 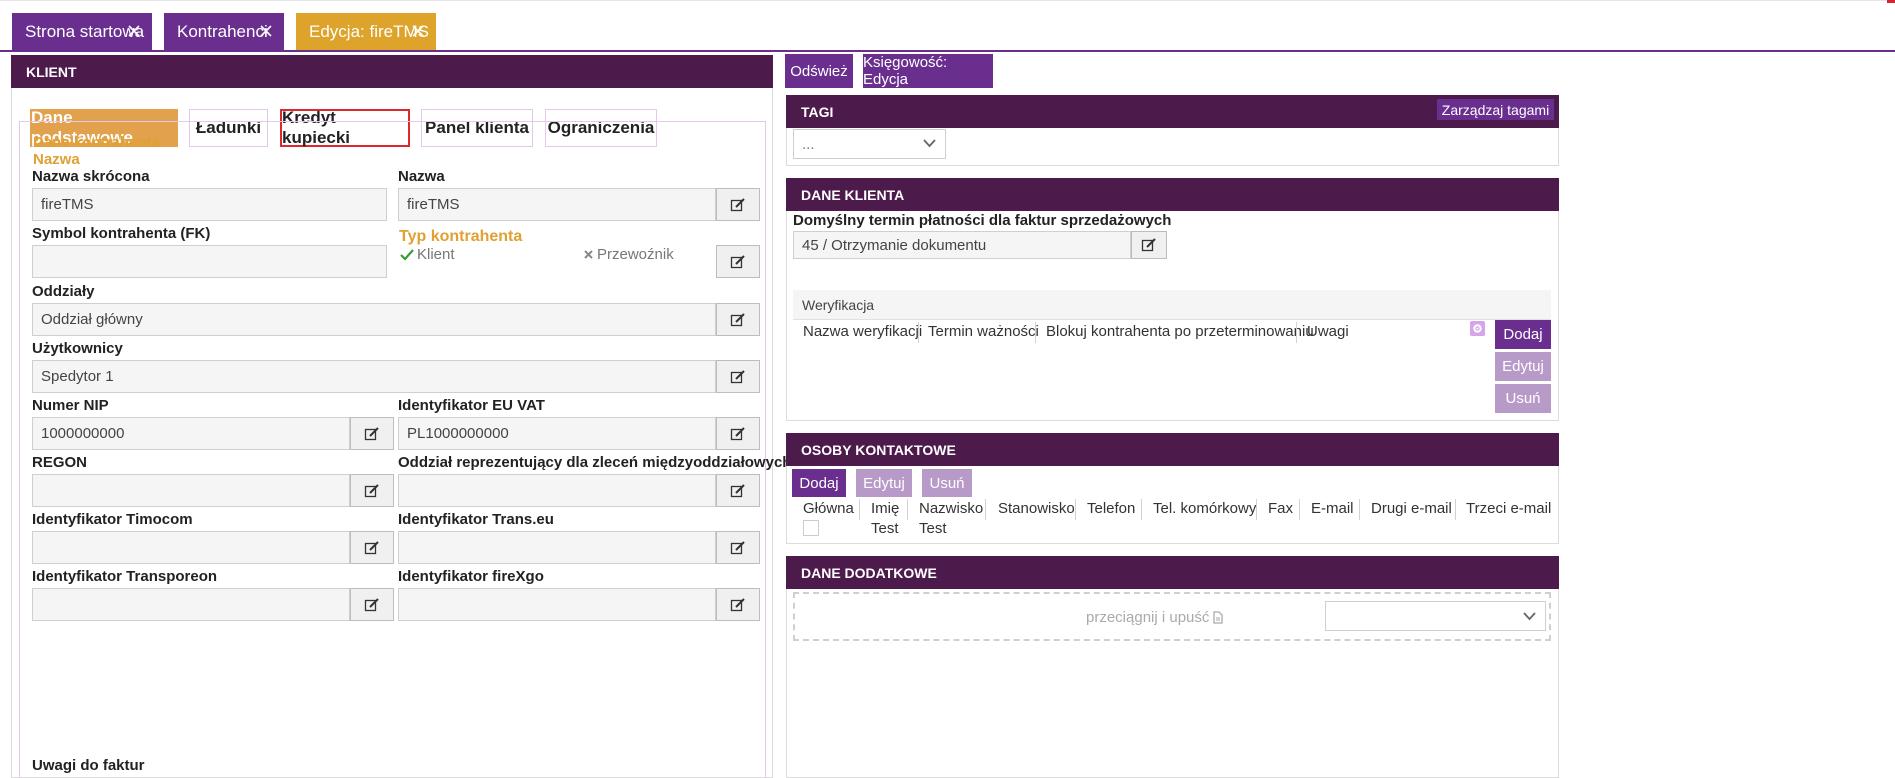 I want to click on label-branches: Oddziały, so click(x=63, y=291).